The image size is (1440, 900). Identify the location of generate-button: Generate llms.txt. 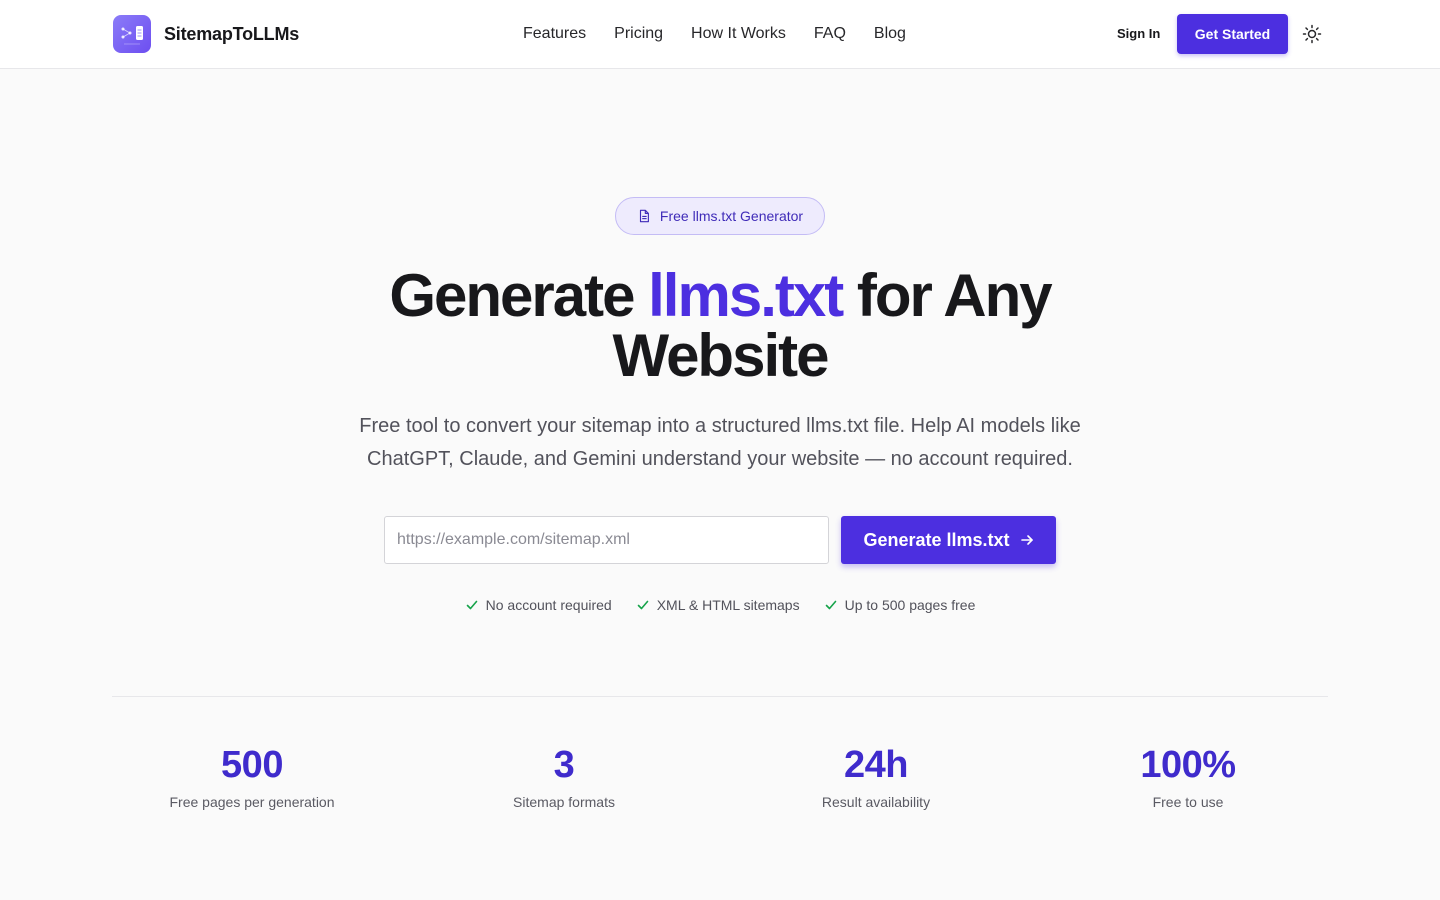
(948, 540).